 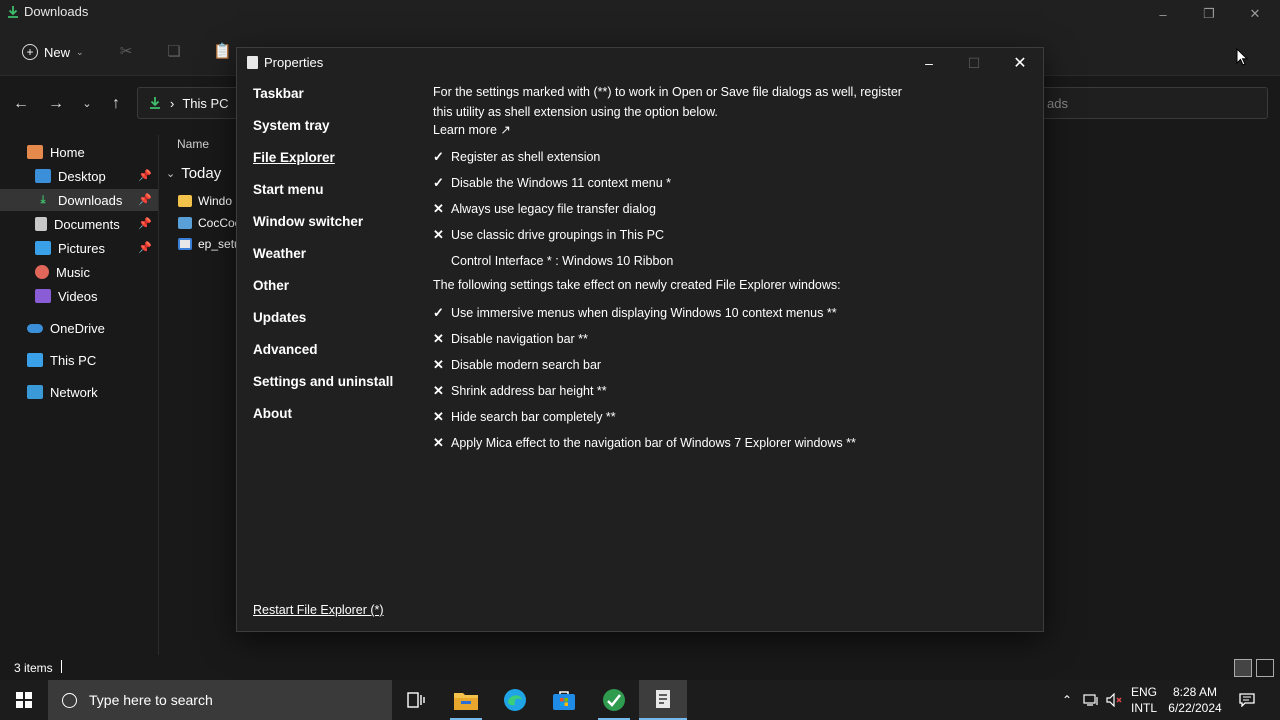 What do you see at coordinates (43, 200) in the screenshot?
I see `downloads-icon: ⤓` at bounding box center [43, 200].